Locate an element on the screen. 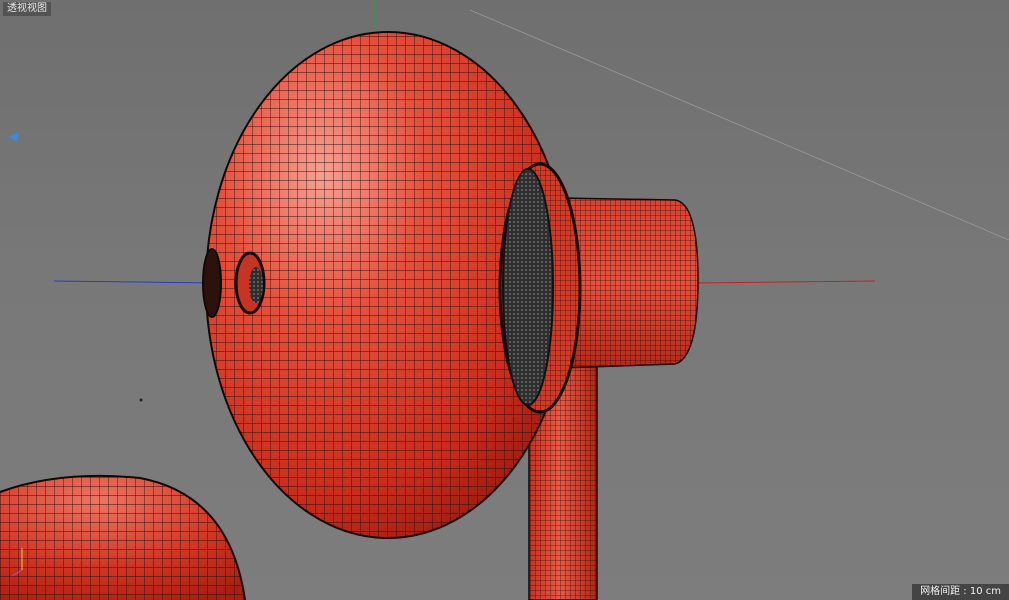  vent-hole-outer is located at coordinates (212, 283).